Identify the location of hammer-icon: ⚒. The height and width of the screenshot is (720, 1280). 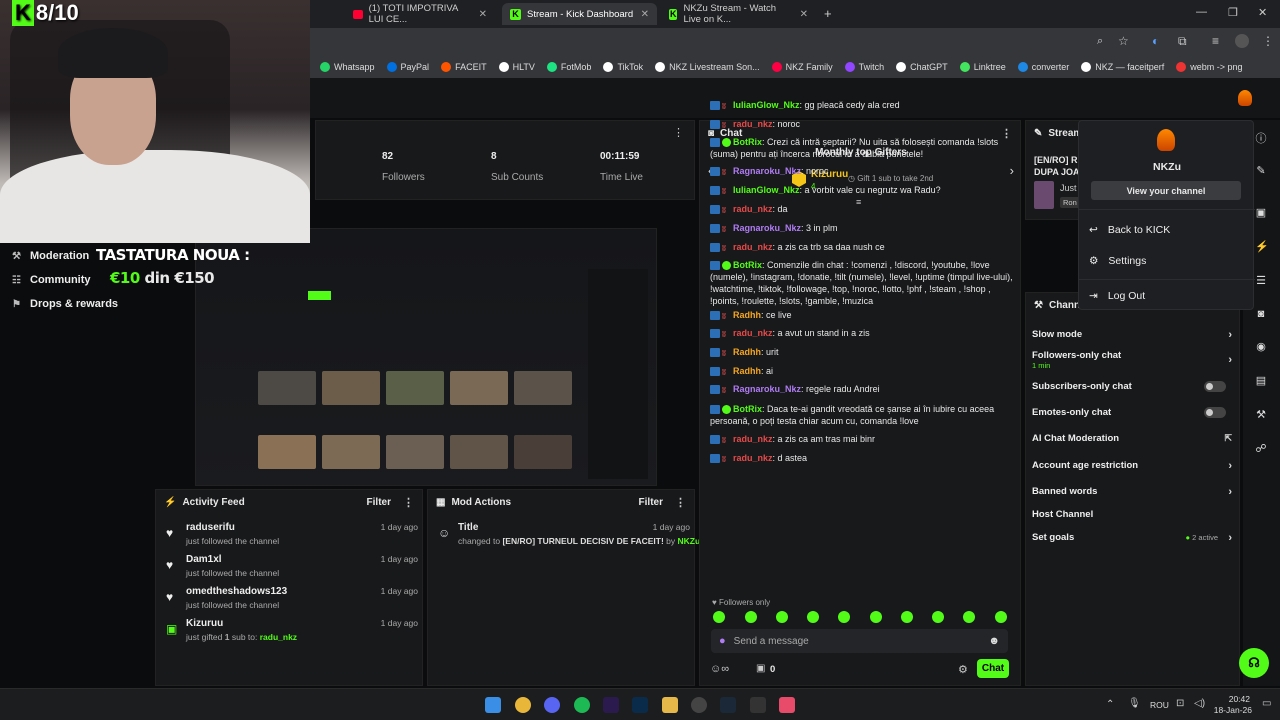
(1261, 414).